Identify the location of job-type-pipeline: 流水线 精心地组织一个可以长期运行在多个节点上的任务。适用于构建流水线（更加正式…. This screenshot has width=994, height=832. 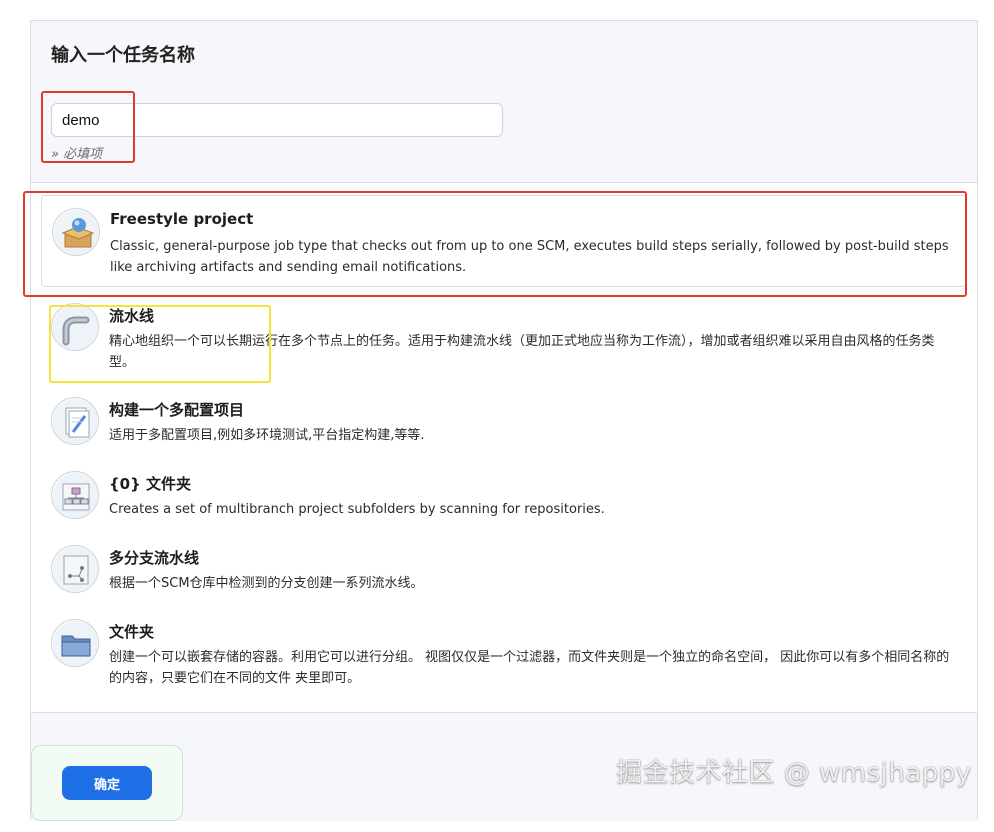
(504, 339).